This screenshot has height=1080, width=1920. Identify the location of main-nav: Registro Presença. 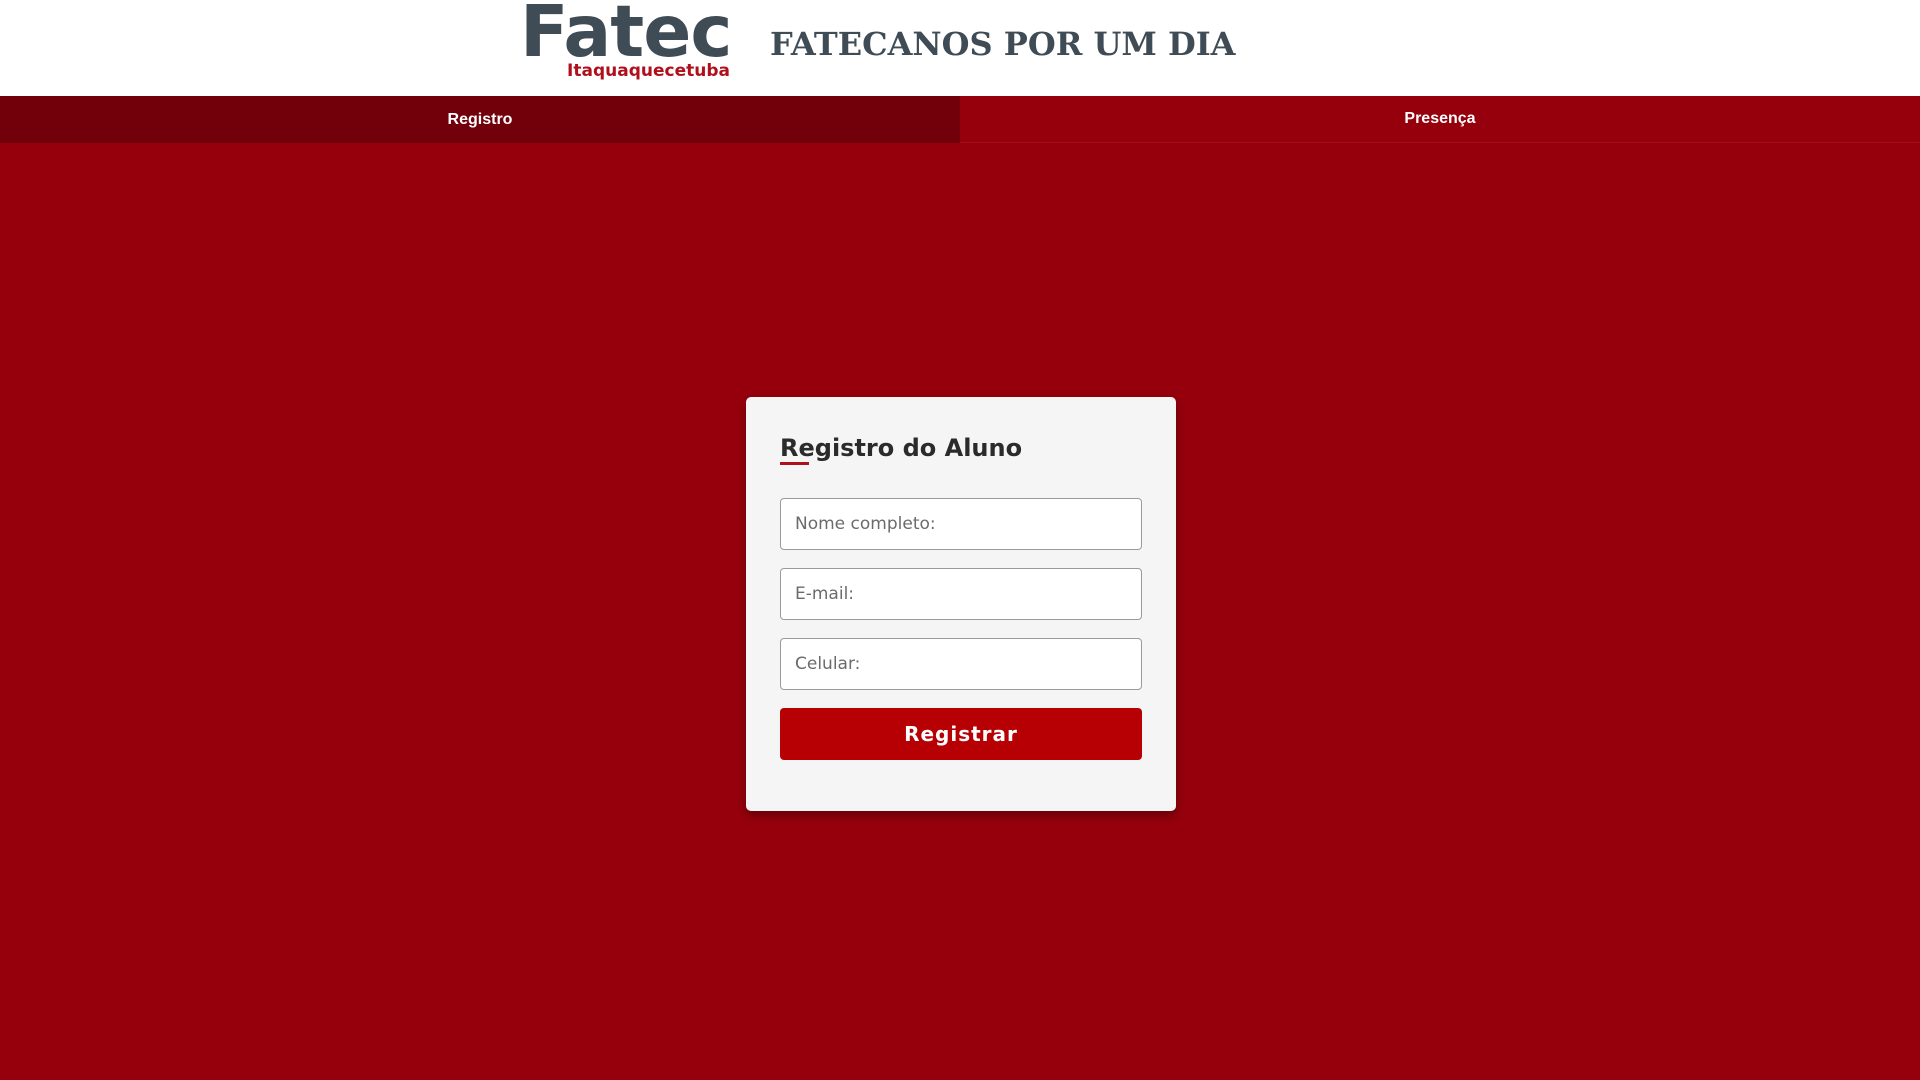
(960, 119).